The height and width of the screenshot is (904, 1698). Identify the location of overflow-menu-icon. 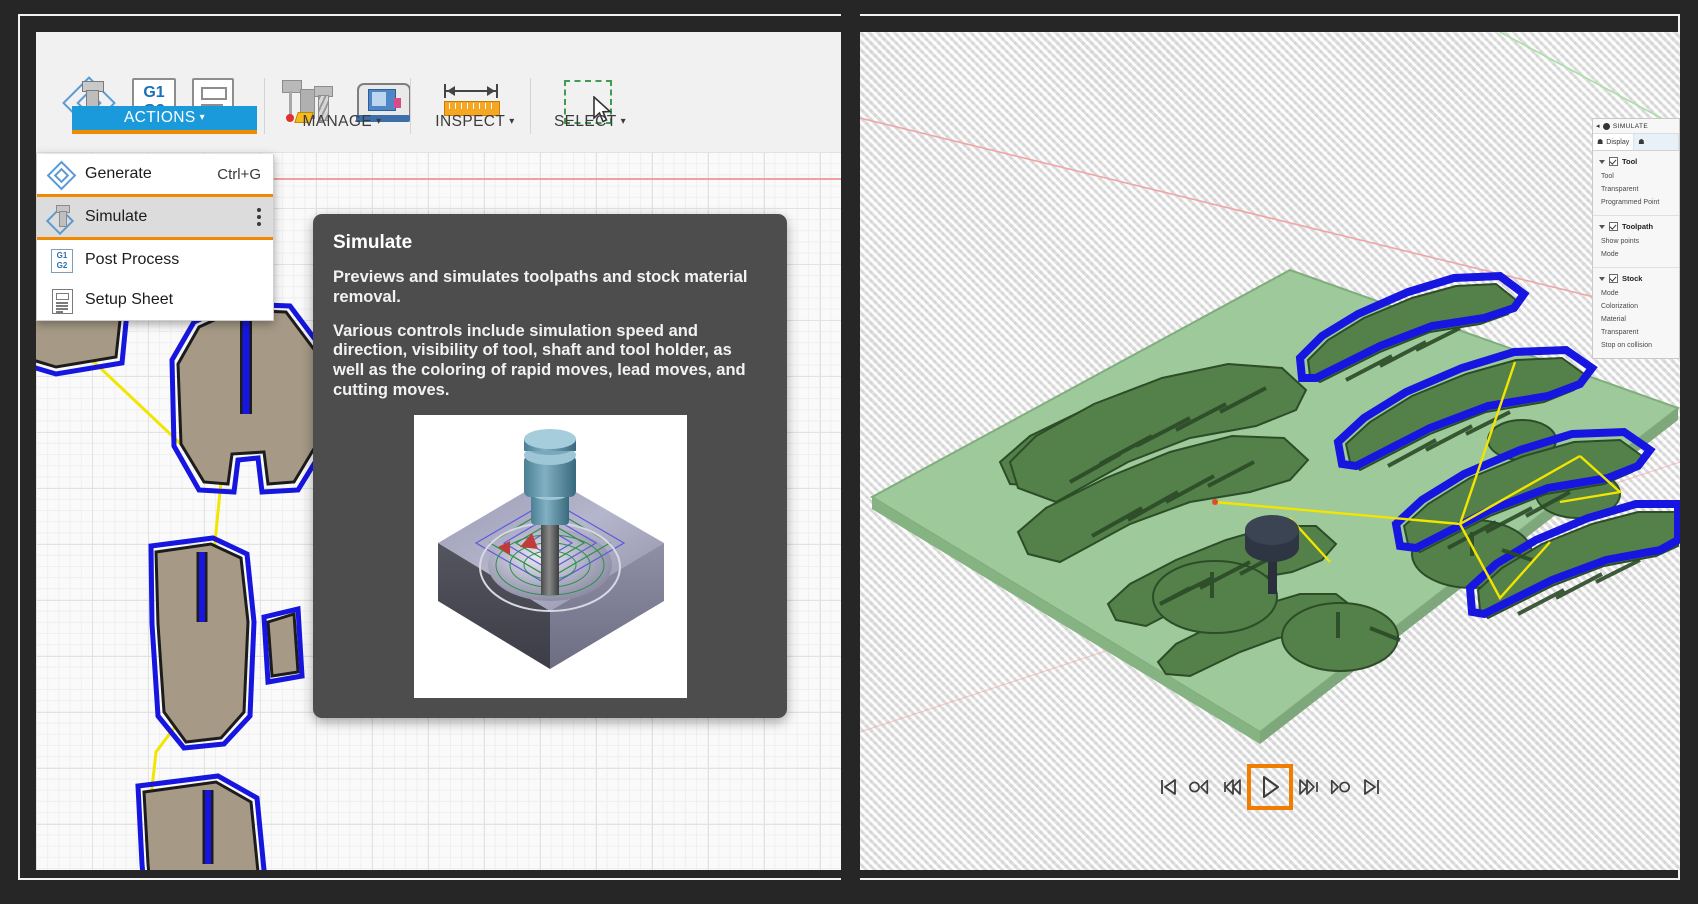
(259, 217).